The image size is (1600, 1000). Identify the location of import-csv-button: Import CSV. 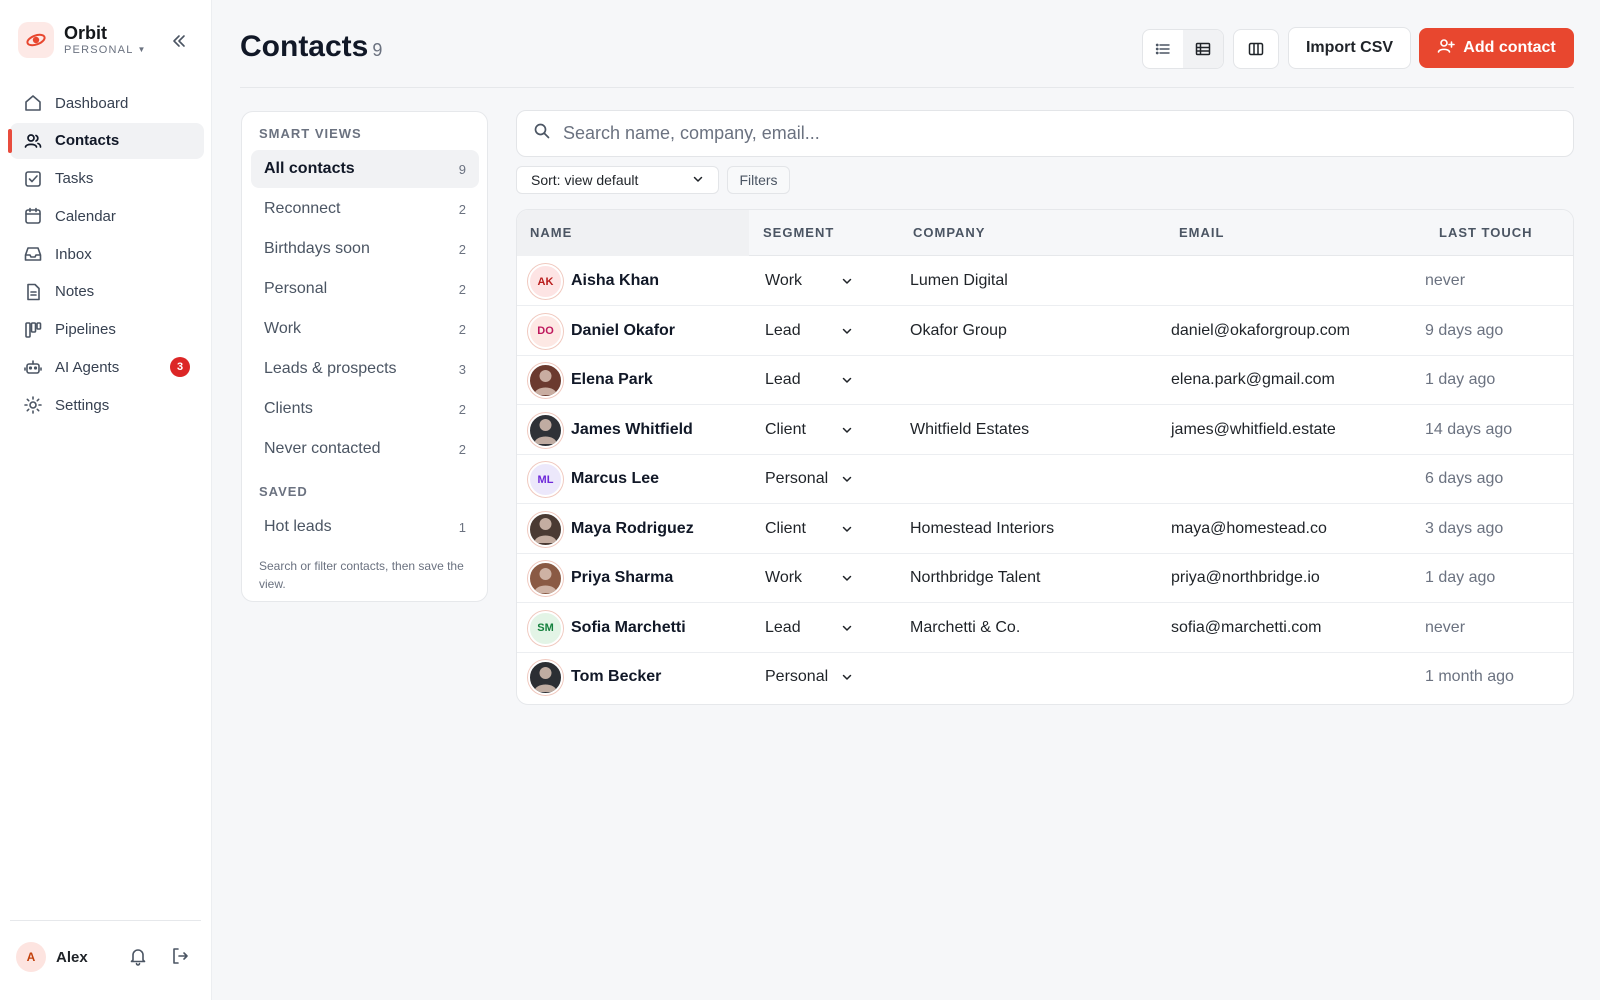
(1349, 48).